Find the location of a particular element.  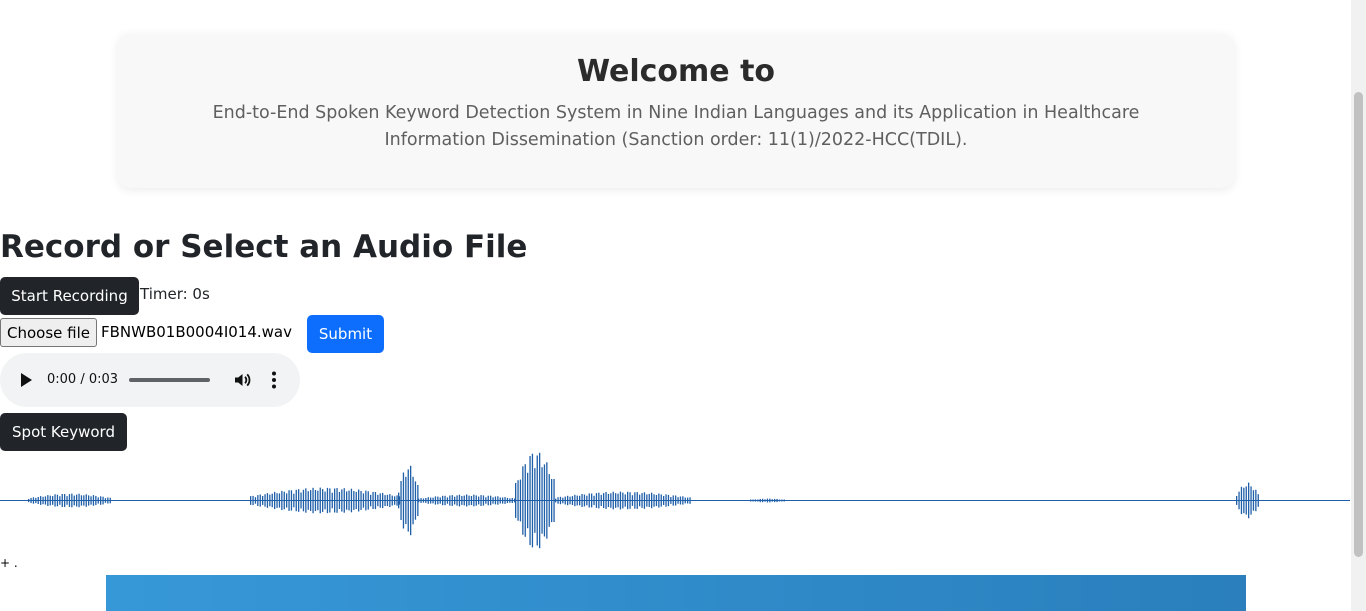

choose-file-button: Choose file is located at coordinates (48, 332).